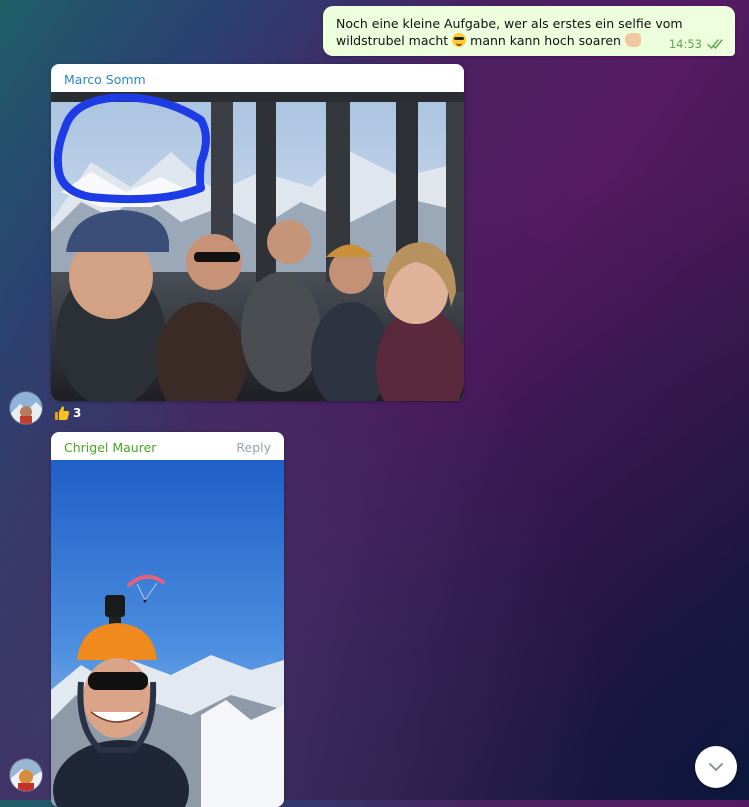 This screenshot has width=749, height=807. Describe the element at coordinates (545, 40) in the screenshot. I see `message-text-part-2: mann kann hoch soaren` at that location.